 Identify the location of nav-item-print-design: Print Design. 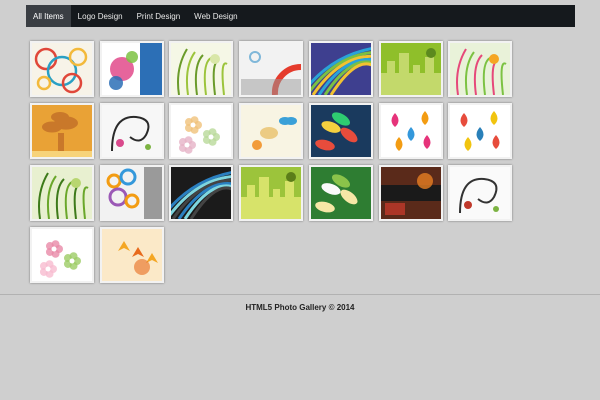
(159, 16).